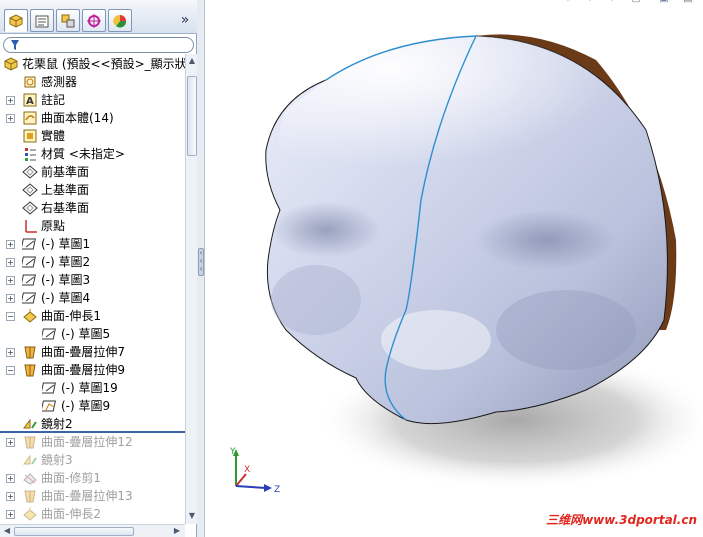 This screenshot has height=537, width=703. I want to click on tree-item: (-) 草圖9, so click(92, 406).